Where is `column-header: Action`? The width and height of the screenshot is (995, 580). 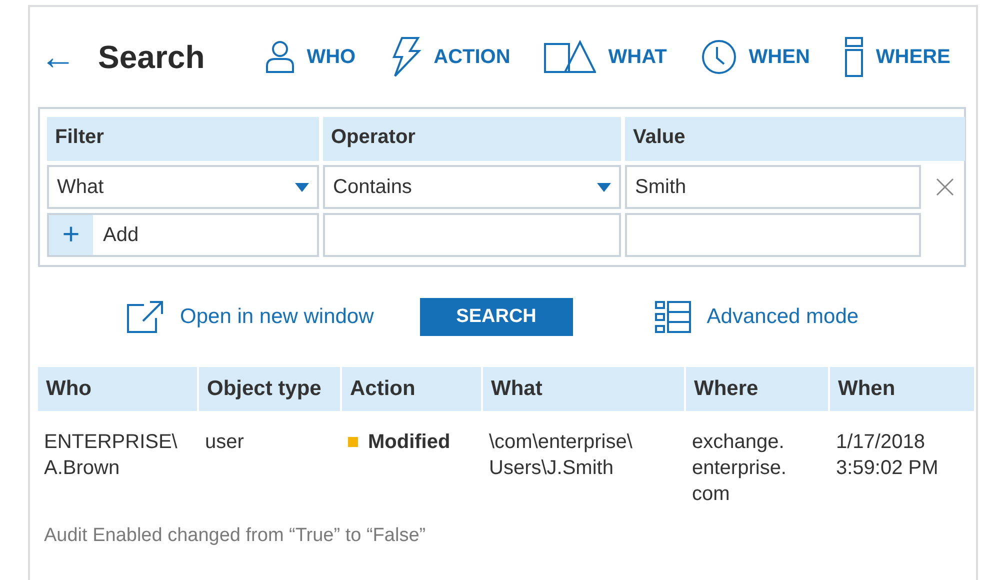 column-header: Action is located at coordinates (411, 389).